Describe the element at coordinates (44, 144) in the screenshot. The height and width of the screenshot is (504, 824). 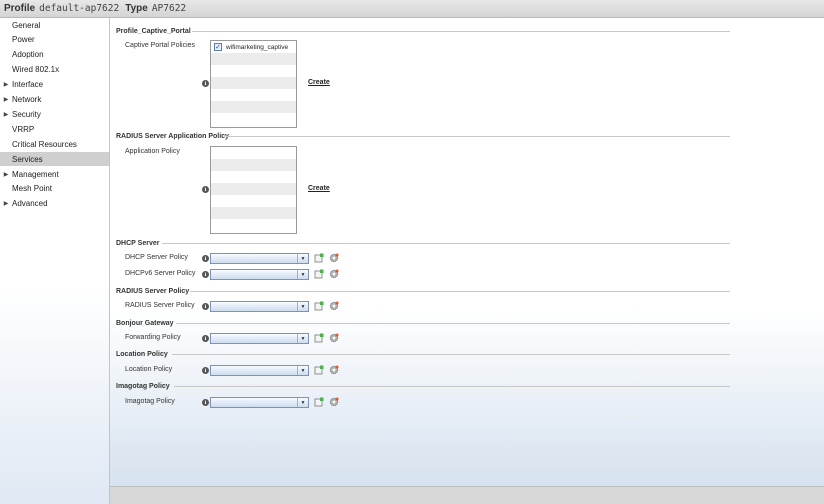
I see `sidebar-item-label: Critical Resources` at that location.